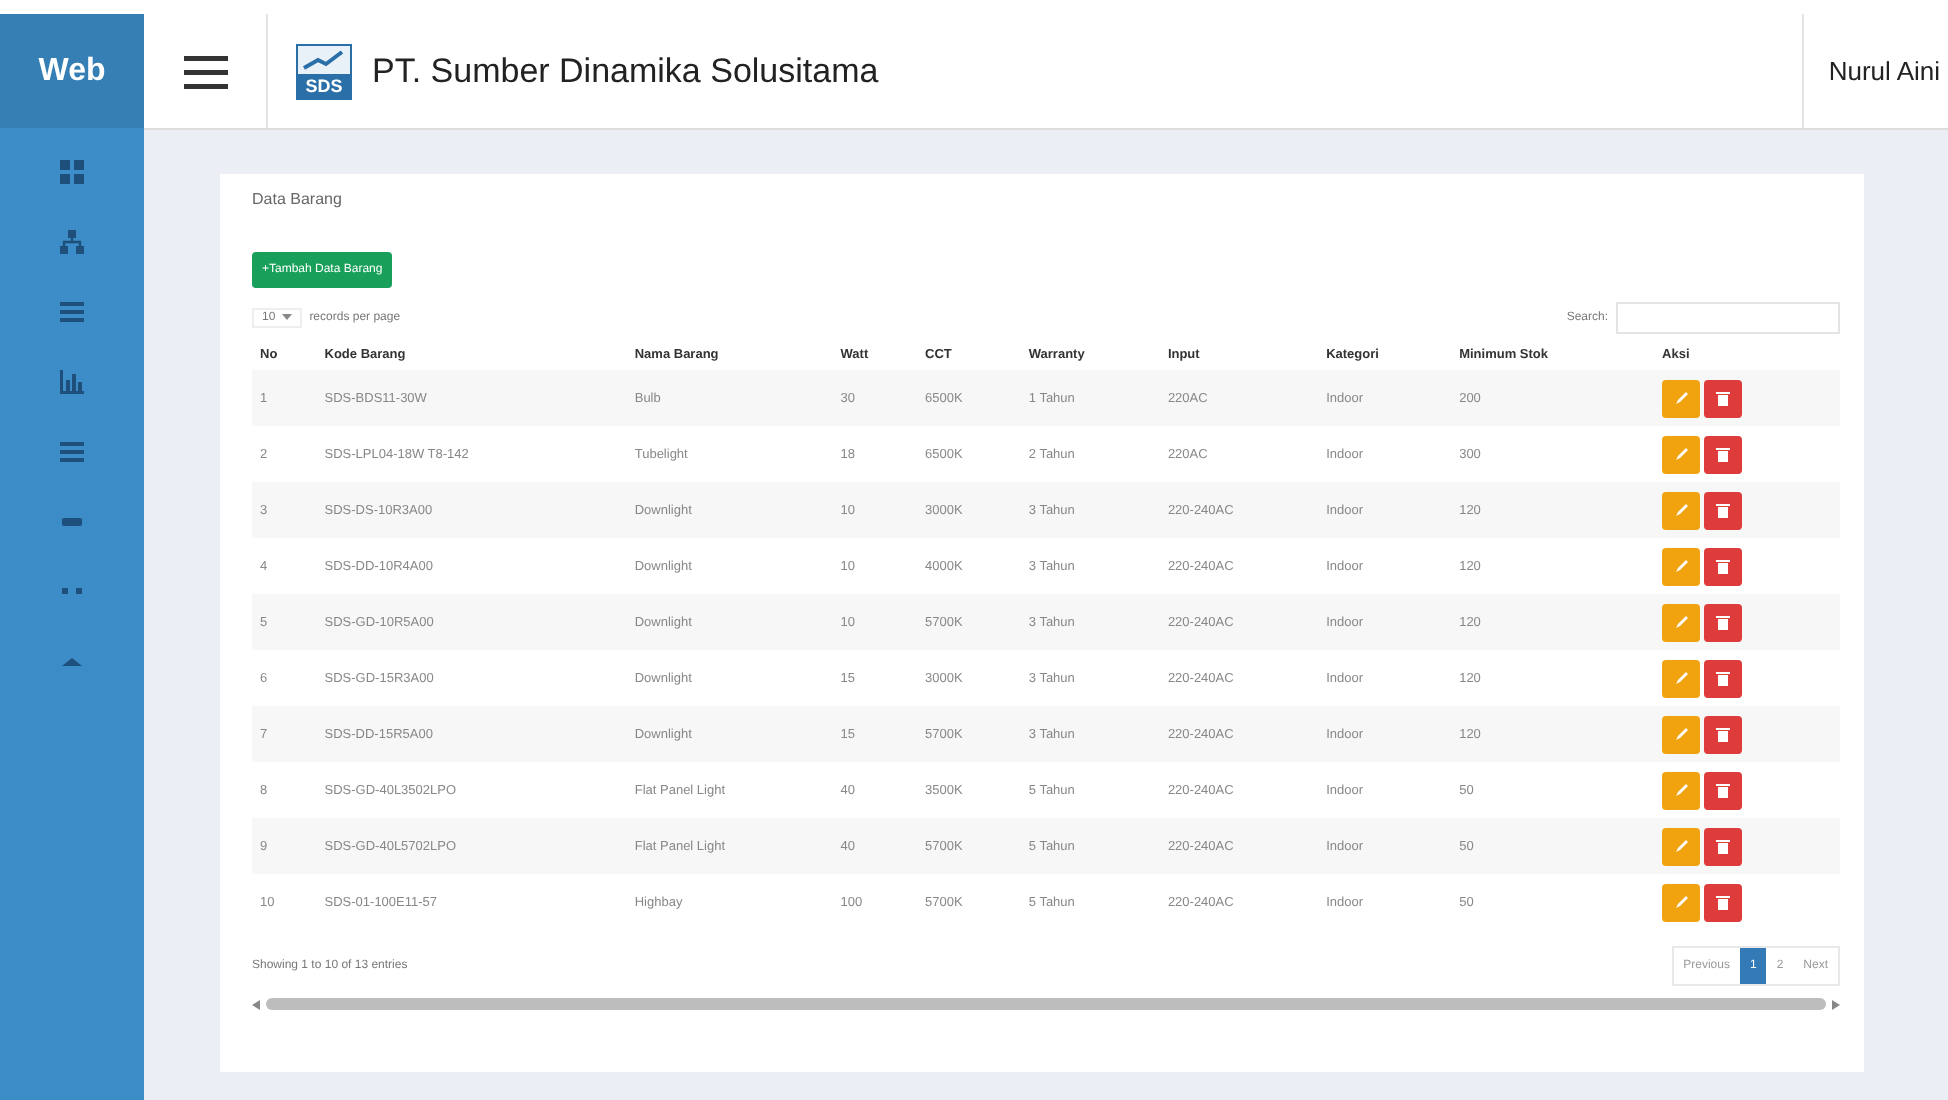 Image resolution: width=1948 pixels, height=1100 pixels. I want to click on left-arrow-icon, so click(256, 1004).